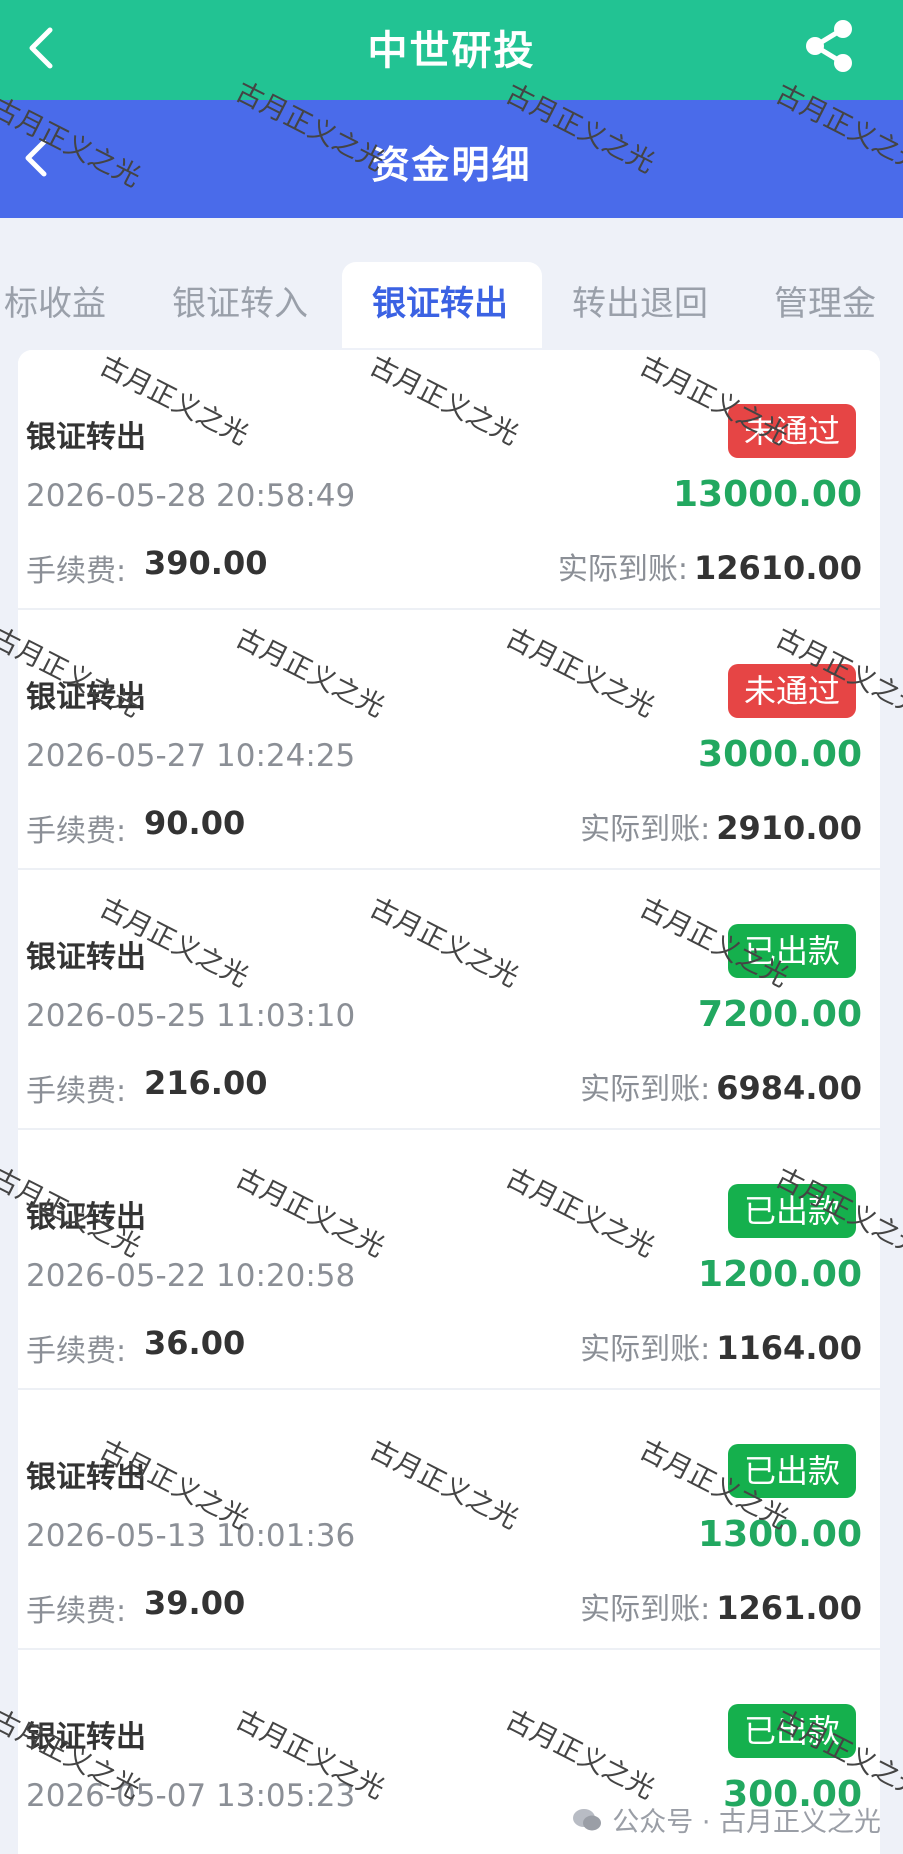 The width and height of the screenshot is (903, 1854). Describe the element at coordinates (206, 1083) in the screenshot. I see `fee-value: 216.00` at that location.